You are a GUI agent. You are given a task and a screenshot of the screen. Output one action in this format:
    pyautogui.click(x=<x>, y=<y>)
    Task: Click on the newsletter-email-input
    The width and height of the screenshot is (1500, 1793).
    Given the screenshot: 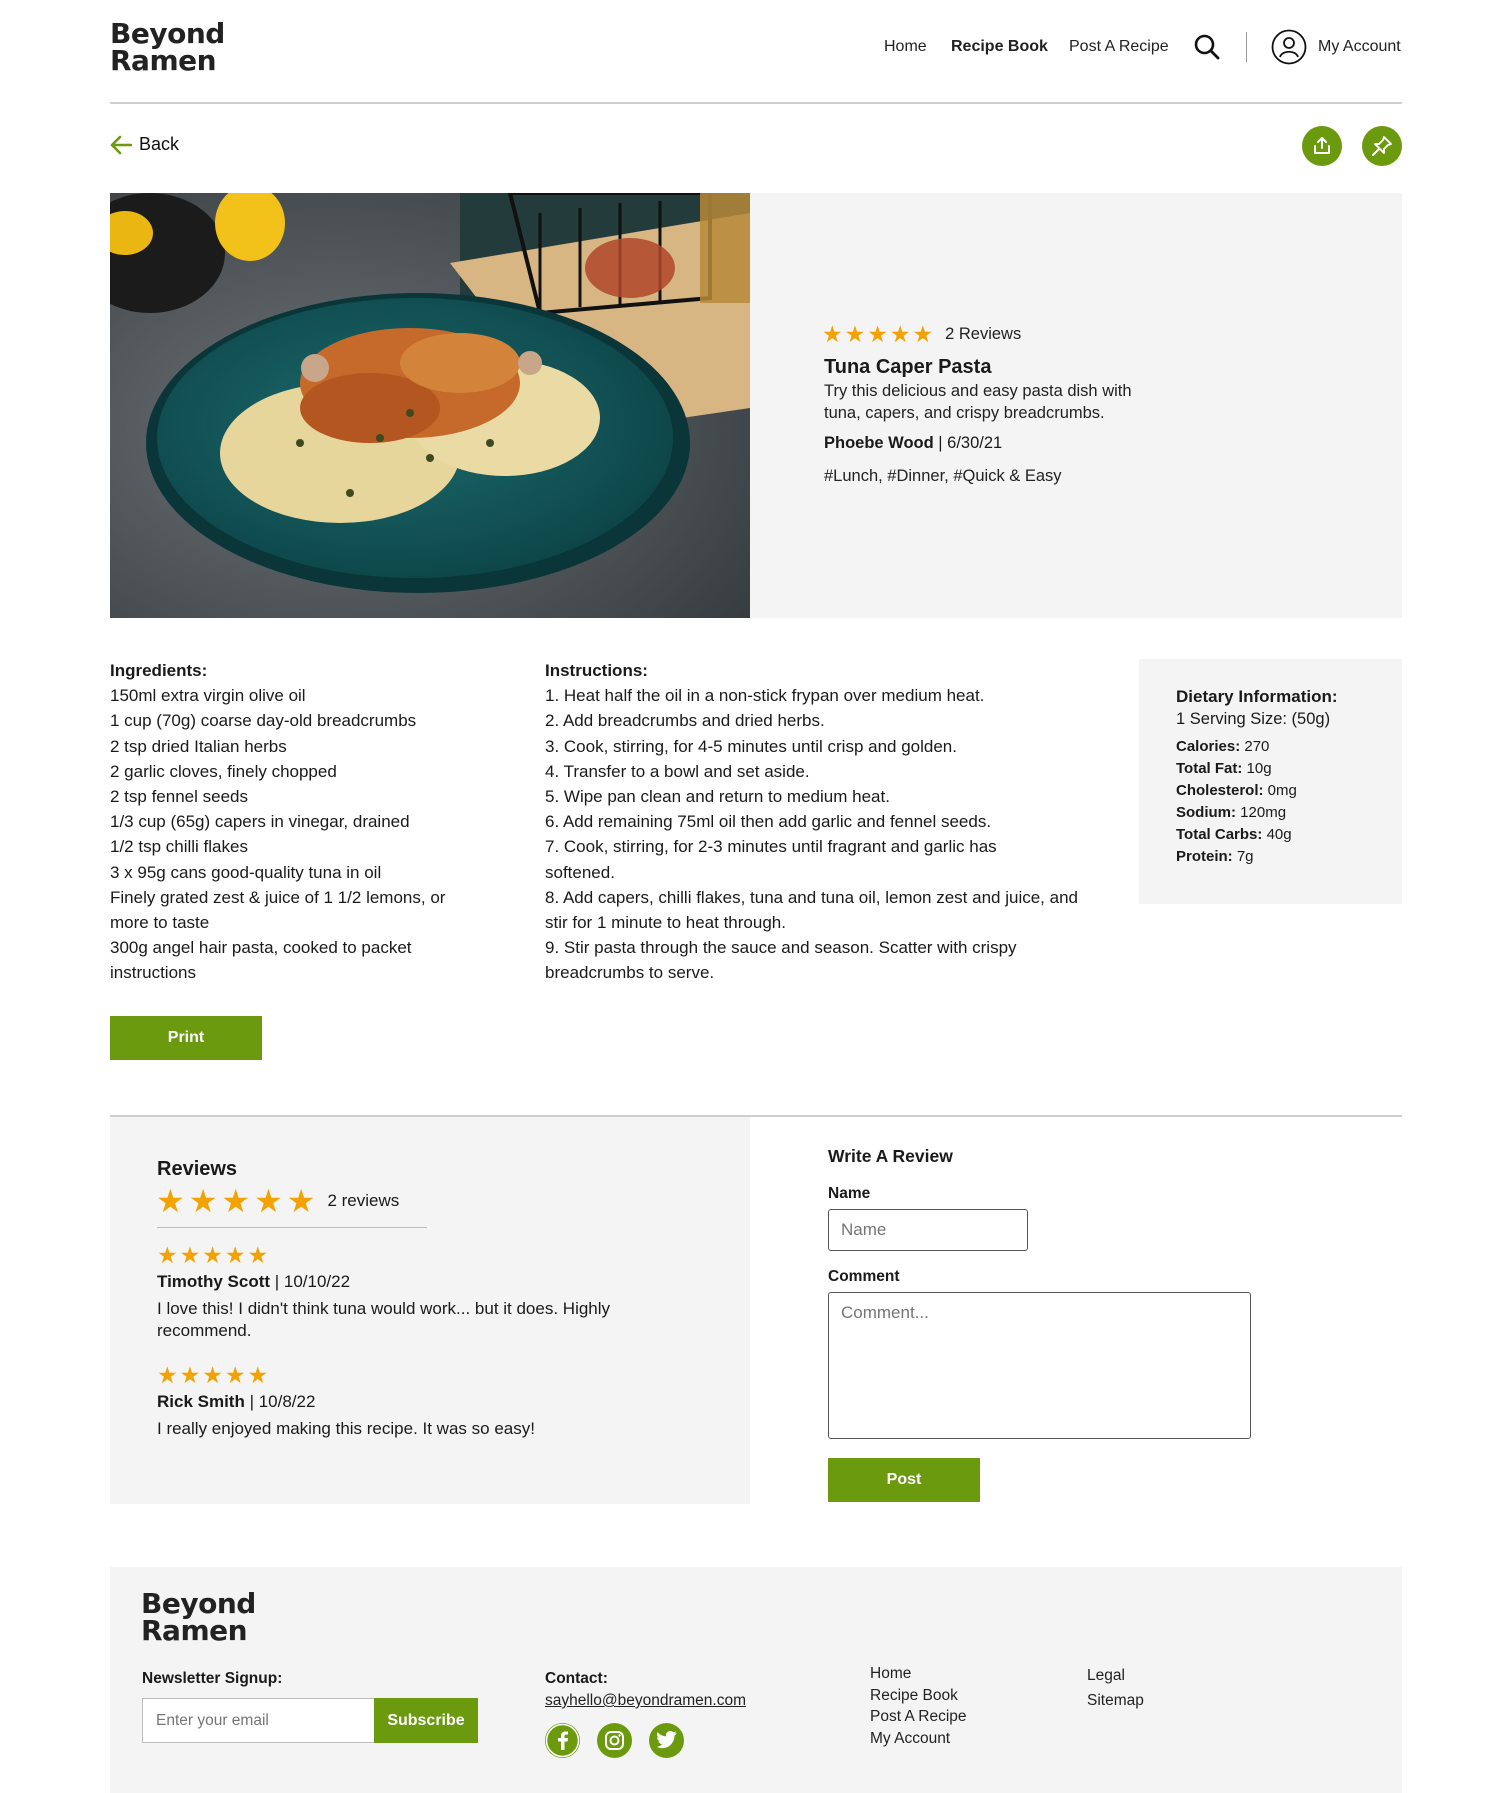 What is the action you would take?
    pyautogui.click(x=258, y=1720)
    